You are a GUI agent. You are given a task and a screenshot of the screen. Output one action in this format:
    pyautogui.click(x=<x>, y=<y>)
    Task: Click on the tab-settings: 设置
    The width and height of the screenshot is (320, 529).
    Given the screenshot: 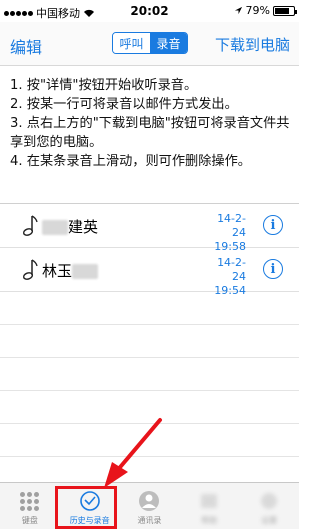 What is the action you would take?
    pyautogui.click(x=269, y=506)
    